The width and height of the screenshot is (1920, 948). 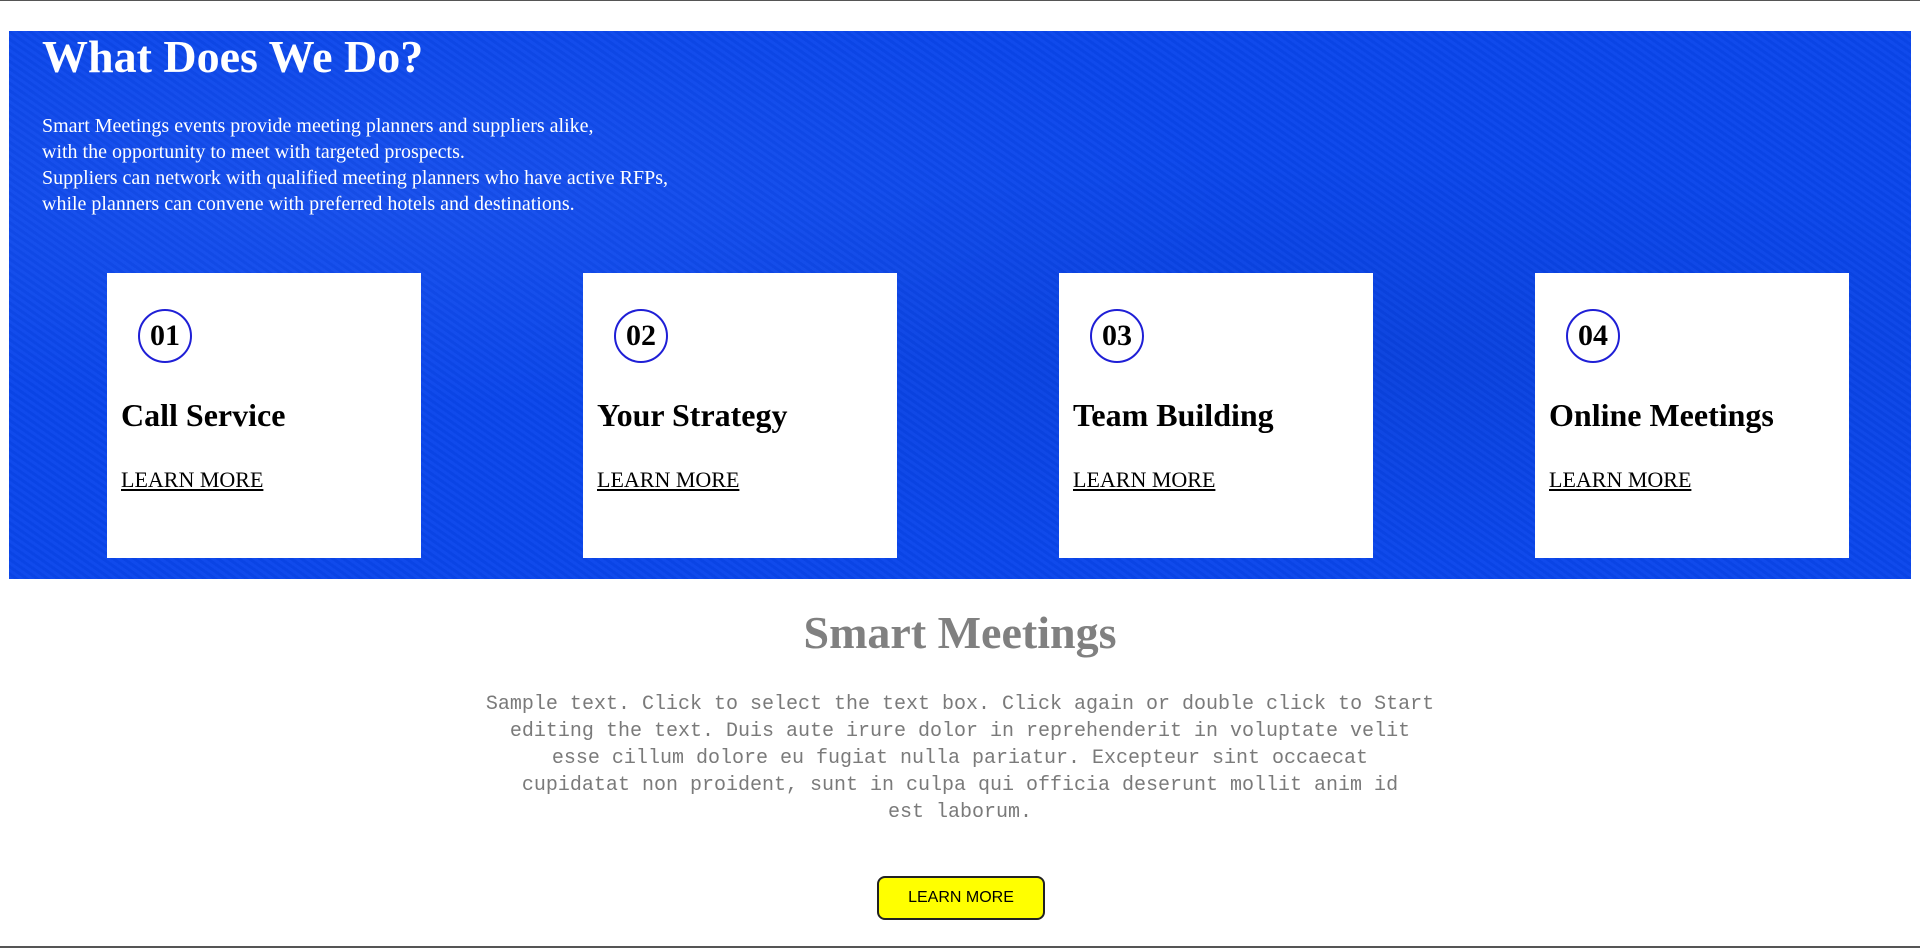 I want to click on card-number-badge: 03, so click(x=1117, y=336).